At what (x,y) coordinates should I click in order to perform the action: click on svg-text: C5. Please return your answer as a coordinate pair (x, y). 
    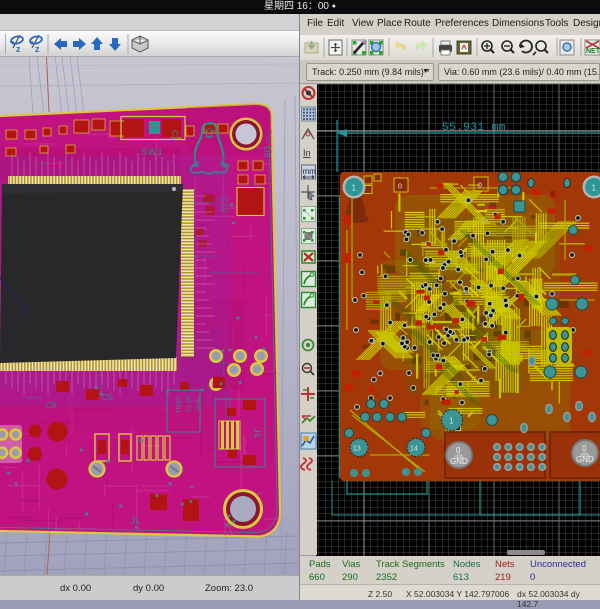
    Looking at the image, I should click on (107, 397).